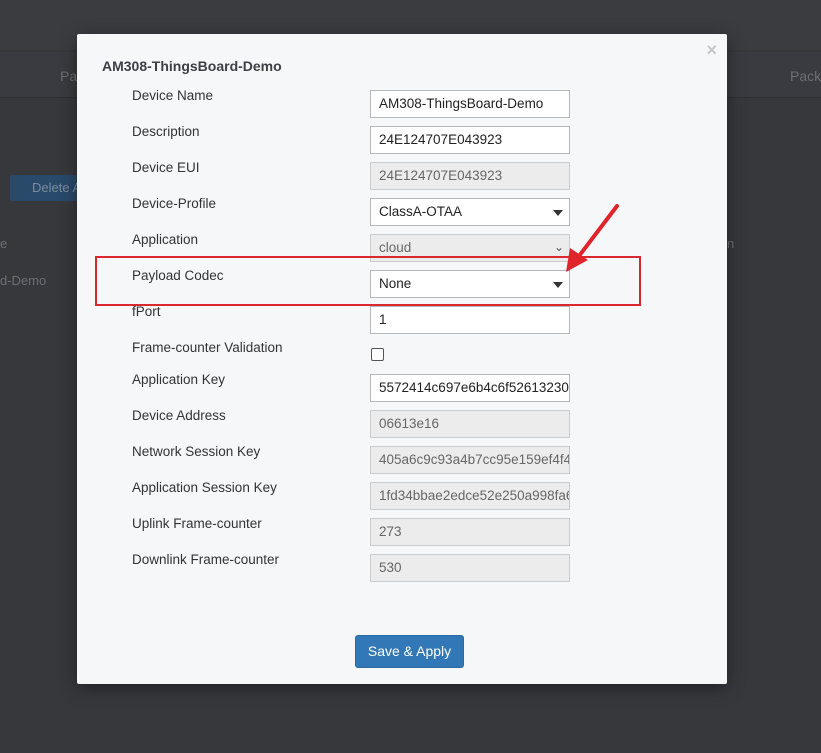 The height and width of the screenshot is (753, 821). What do you see at coordinates (165, 239) in the screenshot?
I see `application-label: Application` at bounding box center [165, 239].